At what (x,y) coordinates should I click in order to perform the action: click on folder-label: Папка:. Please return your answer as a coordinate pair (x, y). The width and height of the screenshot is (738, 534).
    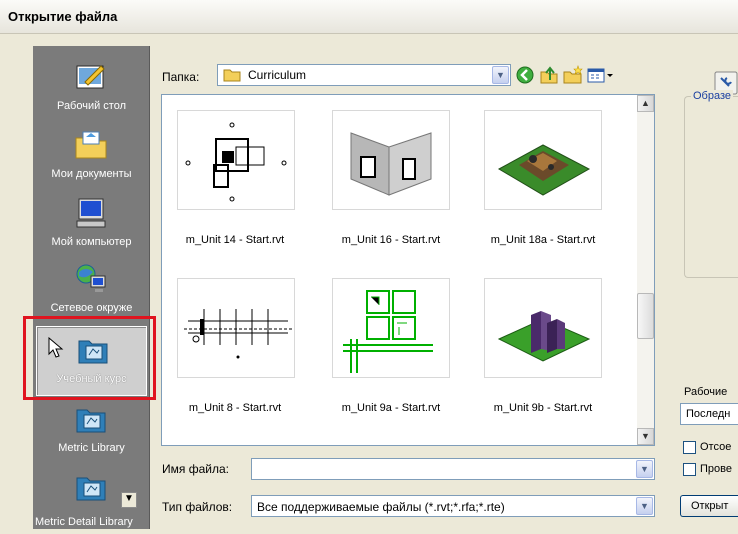
    Looking at the image, I should click on (181, 77).